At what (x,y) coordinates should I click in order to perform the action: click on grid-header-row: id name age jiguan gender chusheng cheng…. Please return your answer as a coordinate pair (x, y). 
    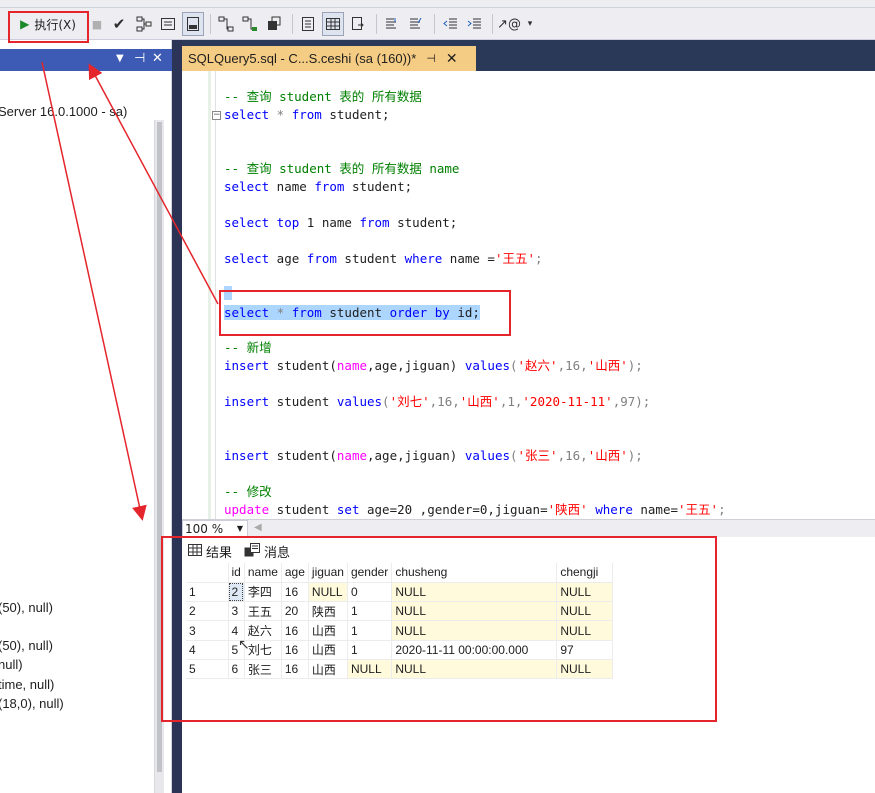
    Looking at the image, I should click on (400, 573).